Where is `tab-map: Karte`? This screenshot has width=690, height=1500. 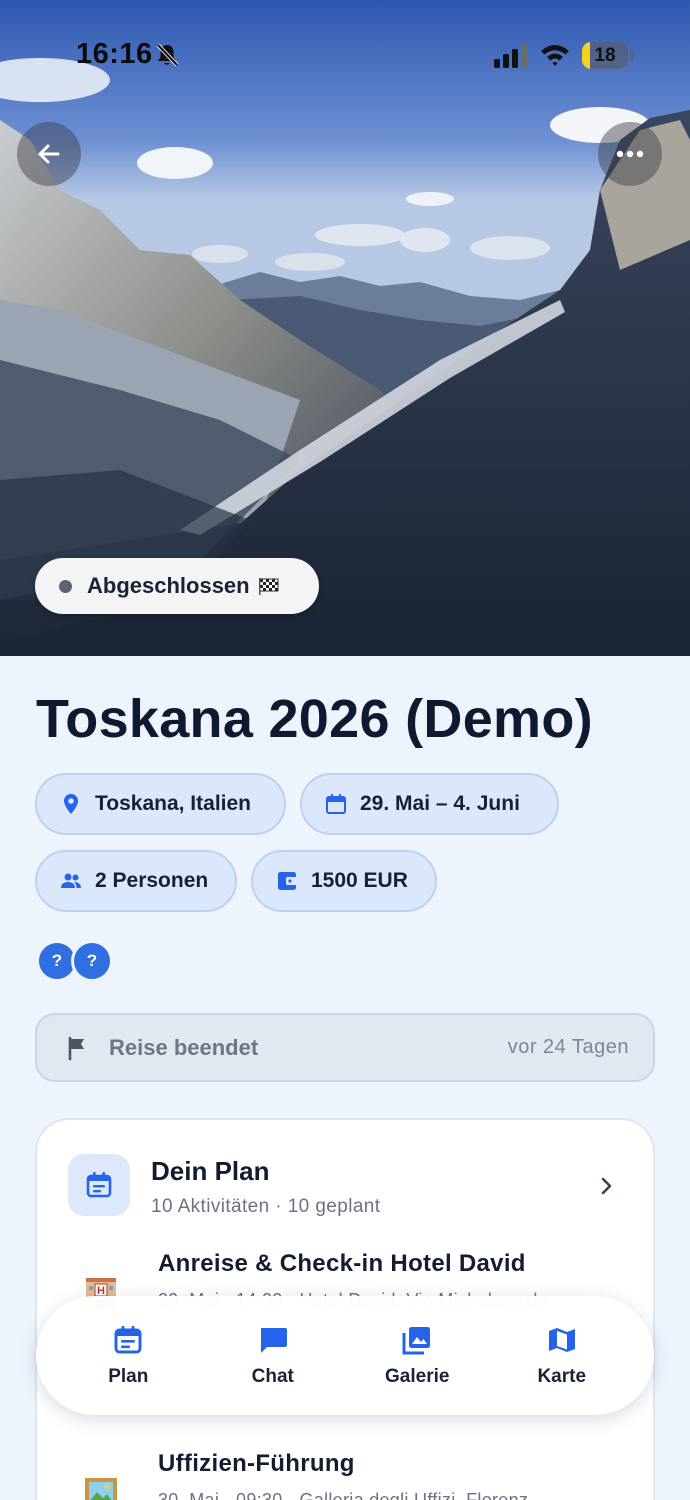
tab-map: Karte is located at coordinates (562, 1356).